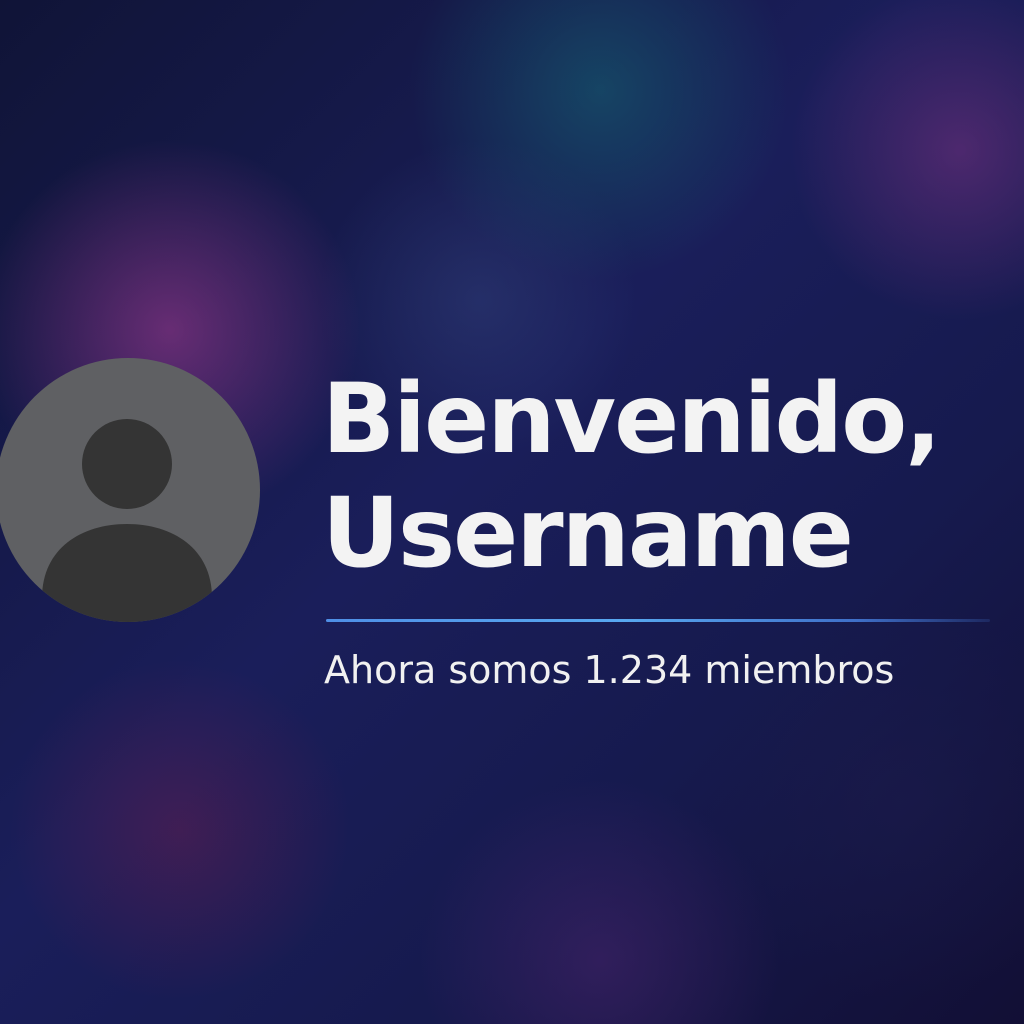  I want to click on default-user-avatar-icon, so click(127, 520).